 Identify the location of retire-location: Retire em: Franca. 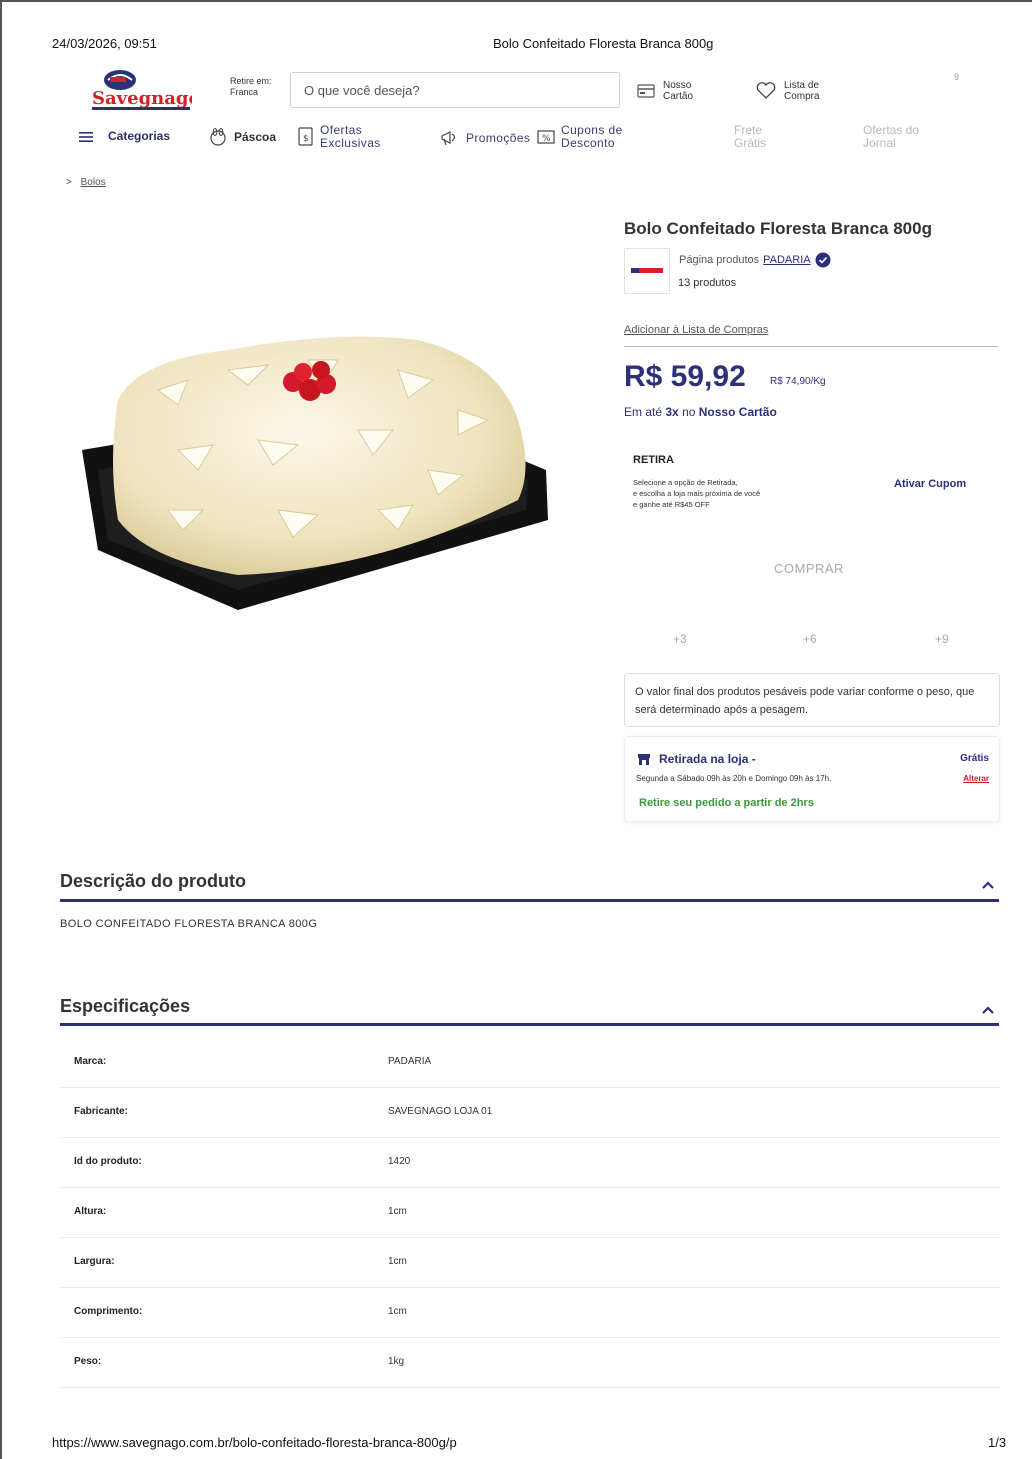
(251, 87).